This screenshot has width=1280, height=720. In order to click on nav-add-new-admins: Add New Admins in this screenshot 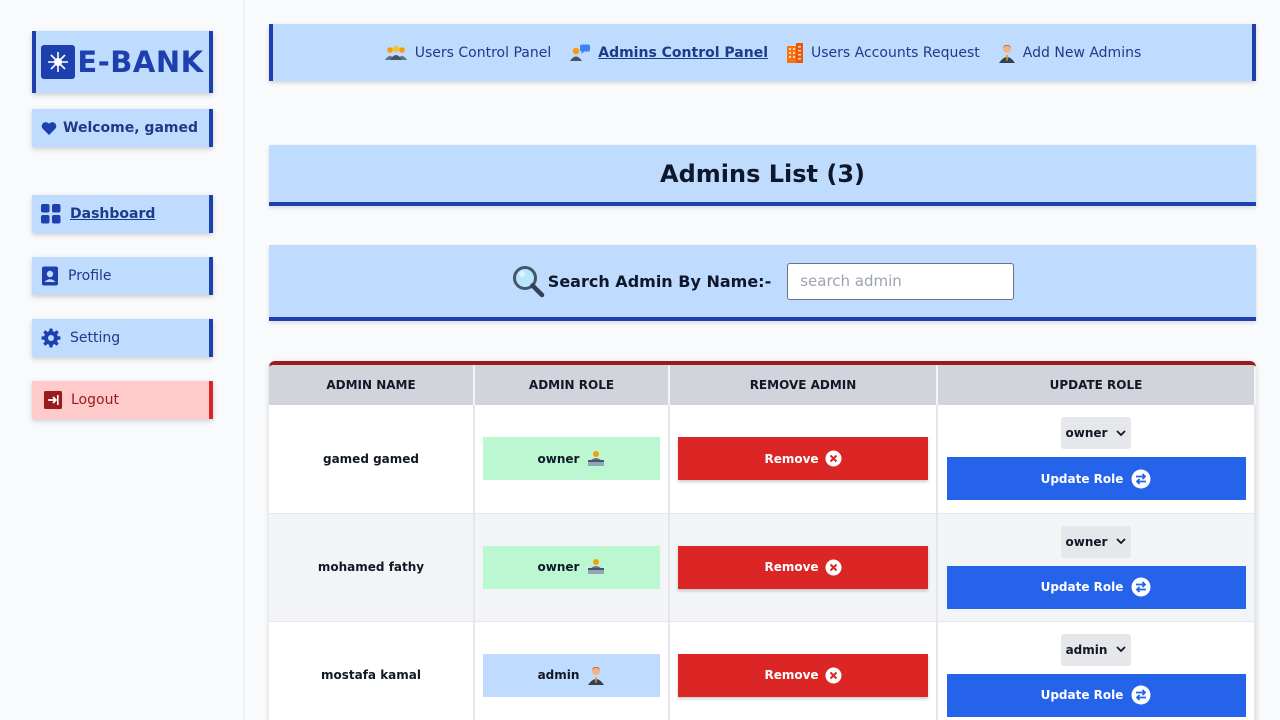, I will do `click(1069, 53)`.